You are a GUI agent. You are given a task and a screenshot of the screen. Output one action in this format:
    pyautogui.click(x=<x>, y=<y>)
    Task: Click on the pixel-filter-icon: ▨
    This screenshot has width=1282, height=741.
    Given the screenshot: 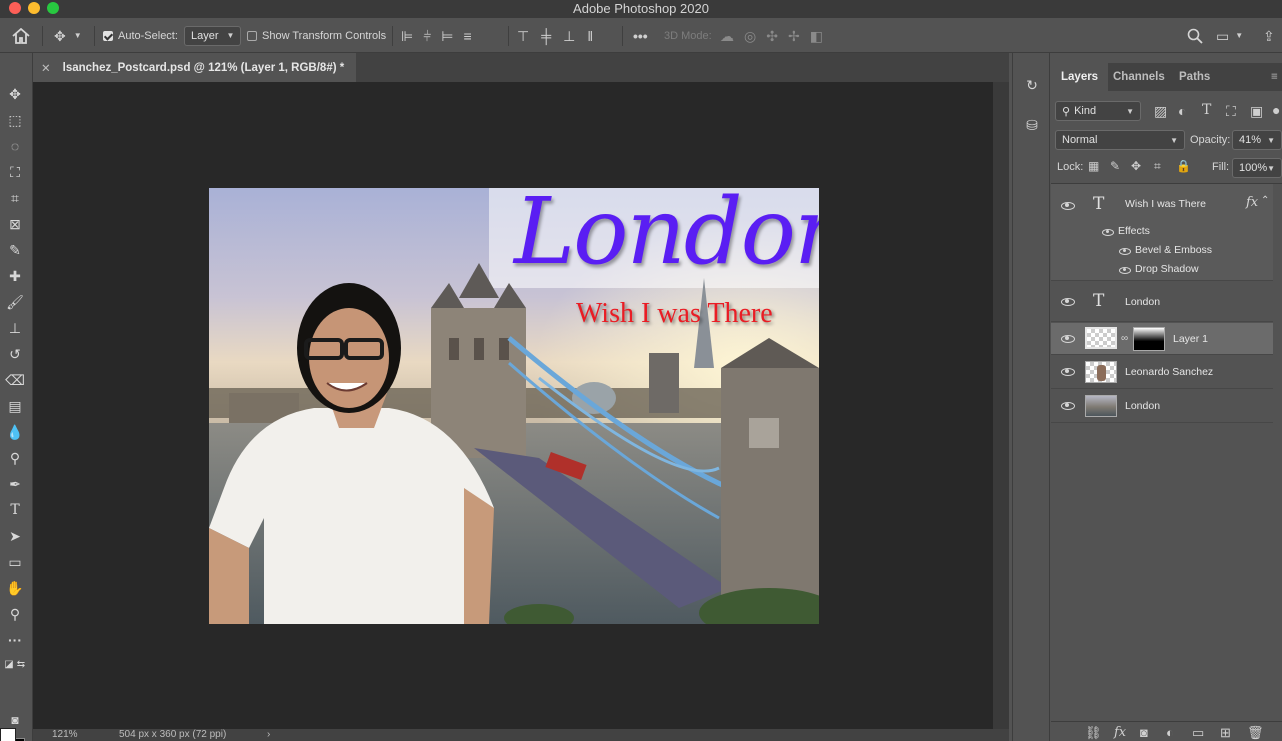 What is the action you would take?
    pyautogui.click(x=1160, y=111)
    